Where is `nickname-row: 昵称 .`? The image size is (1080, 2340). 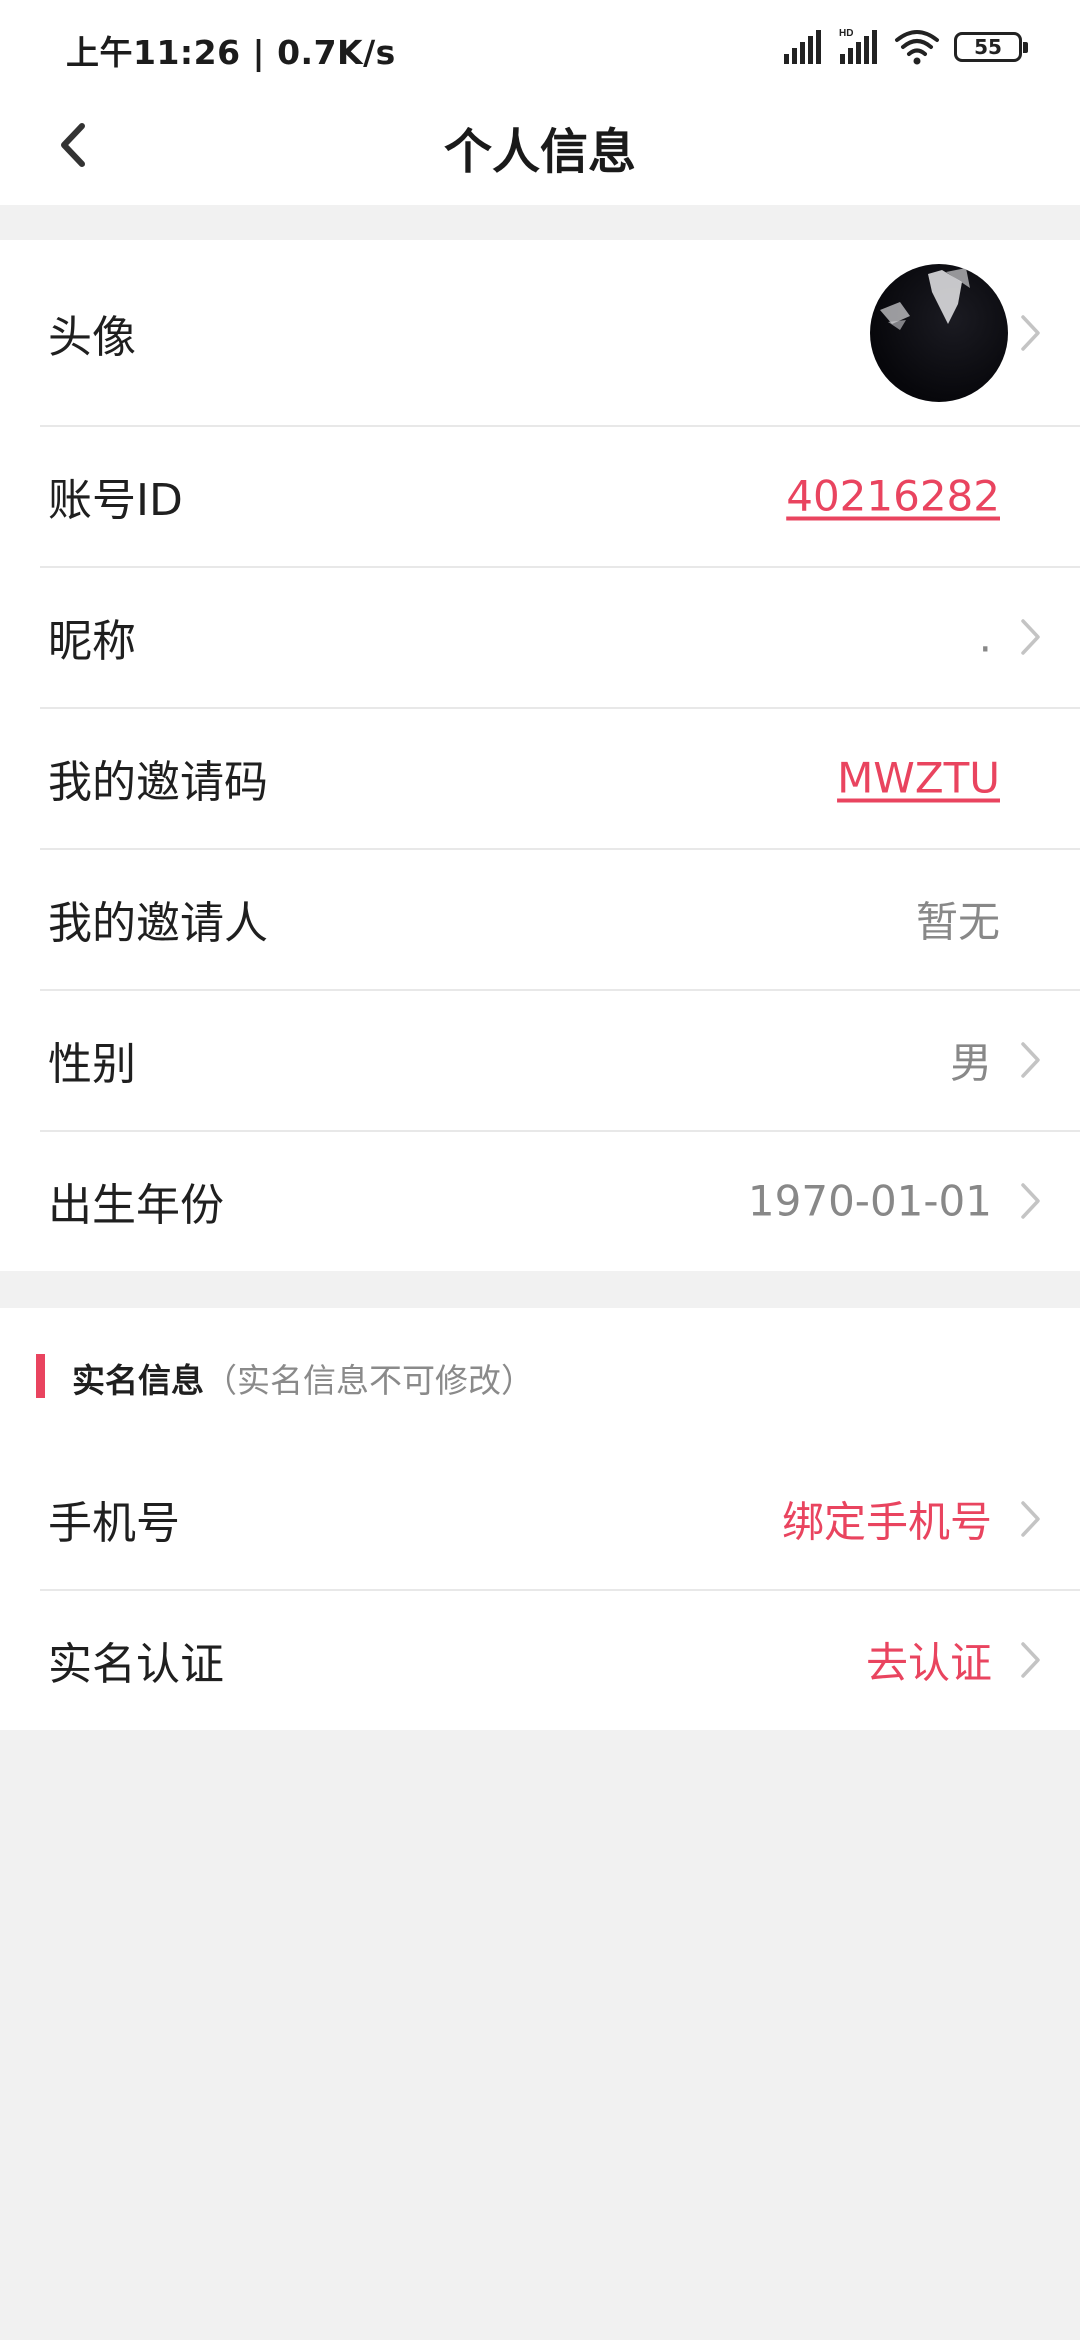
nickname-row: 昵称 . is located at coordinates (540, 636).